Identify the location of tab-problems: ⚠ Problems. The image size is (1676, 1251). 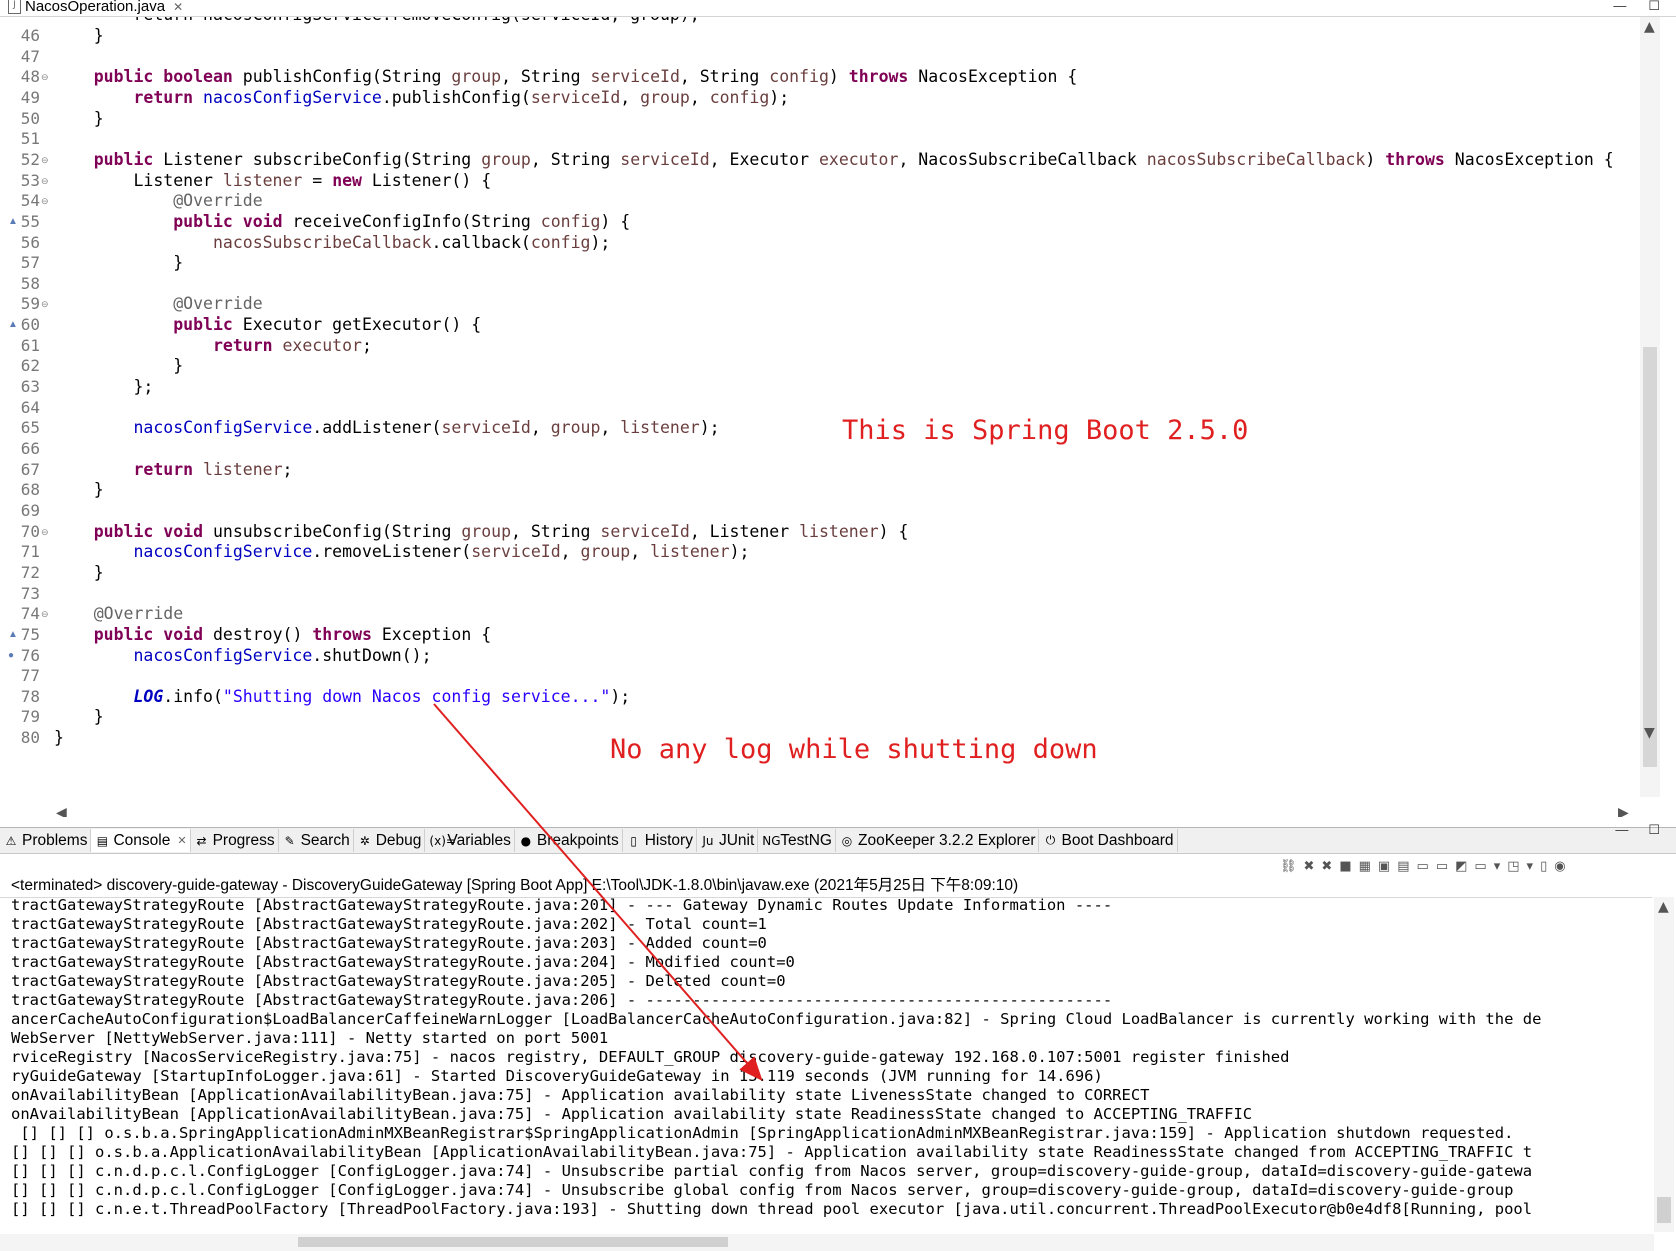
(46, 840).